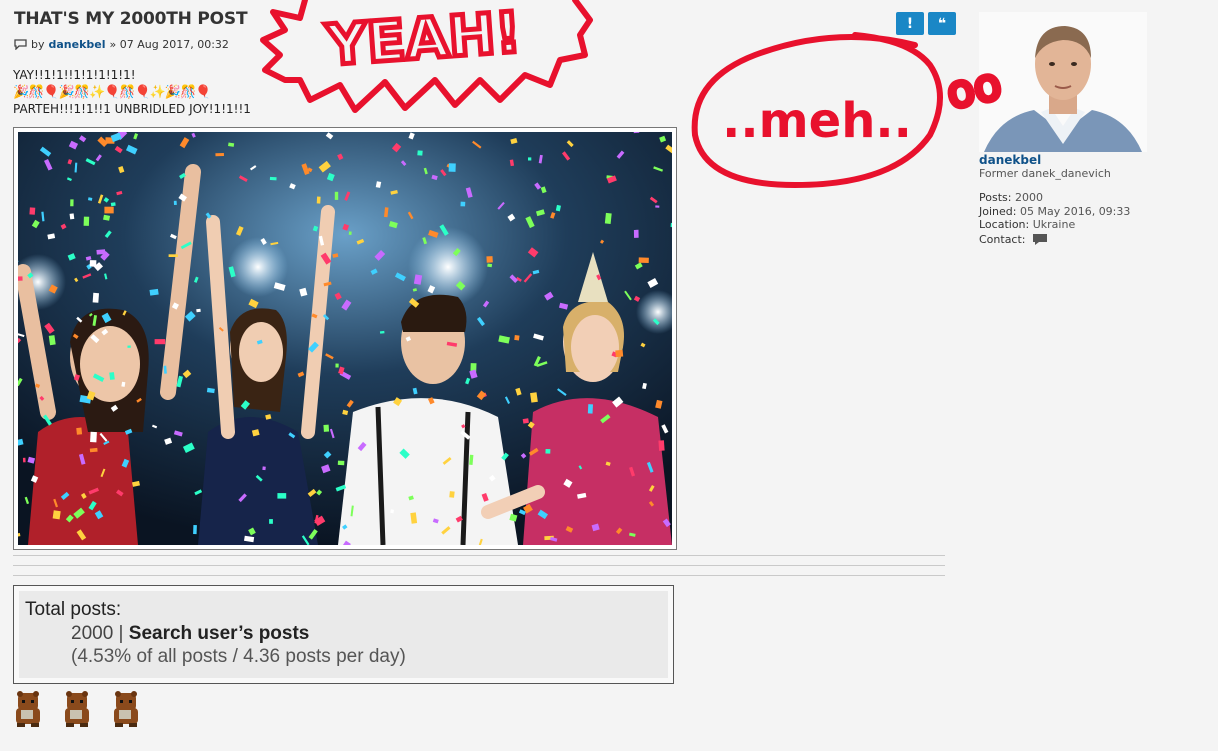 The image size is (1218, 751). What do you see at coordinates (38, 44) in the screenshot?
I see `by-label: by` at bounding box center [38, 44].